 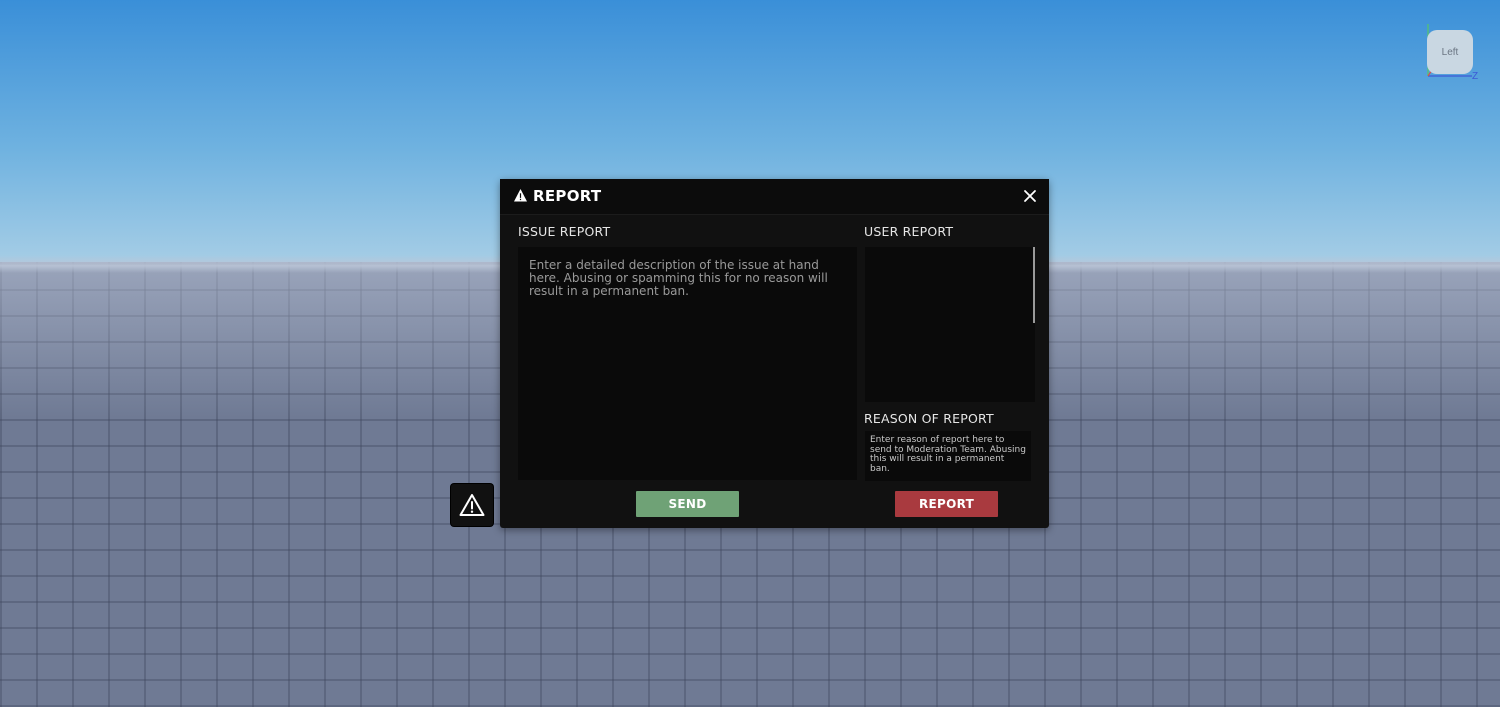 I want to click on report-button: REPORT, so click(x=946, y=504).